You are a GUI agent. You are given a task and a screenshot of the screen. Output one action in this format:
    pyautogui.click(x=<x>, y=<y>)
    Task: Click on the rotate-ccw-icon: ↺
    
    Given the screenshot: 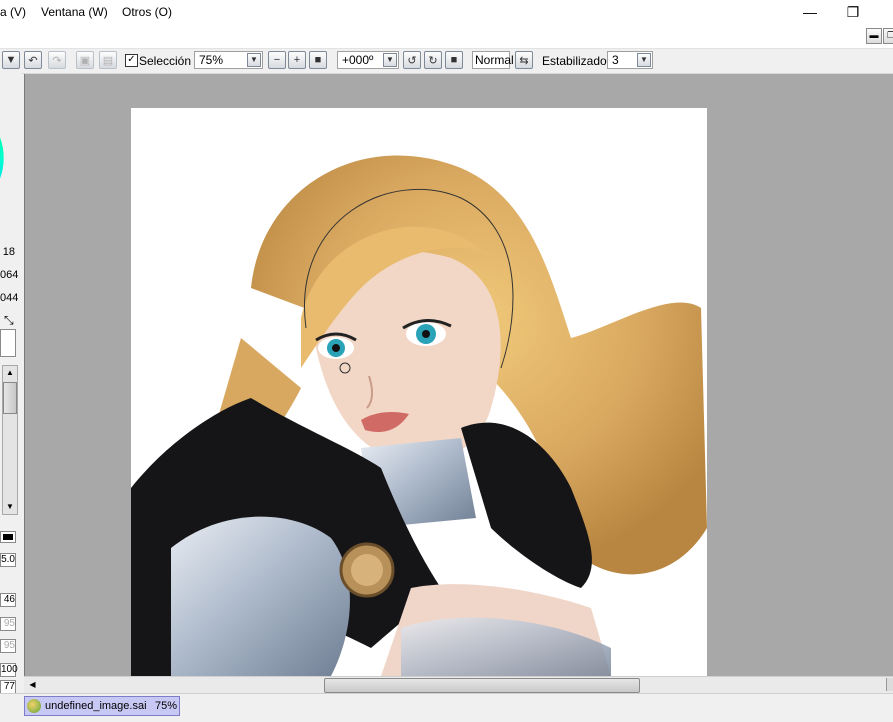 What is the action you would take?
    pyautogui.click(x=412, y=60)
    